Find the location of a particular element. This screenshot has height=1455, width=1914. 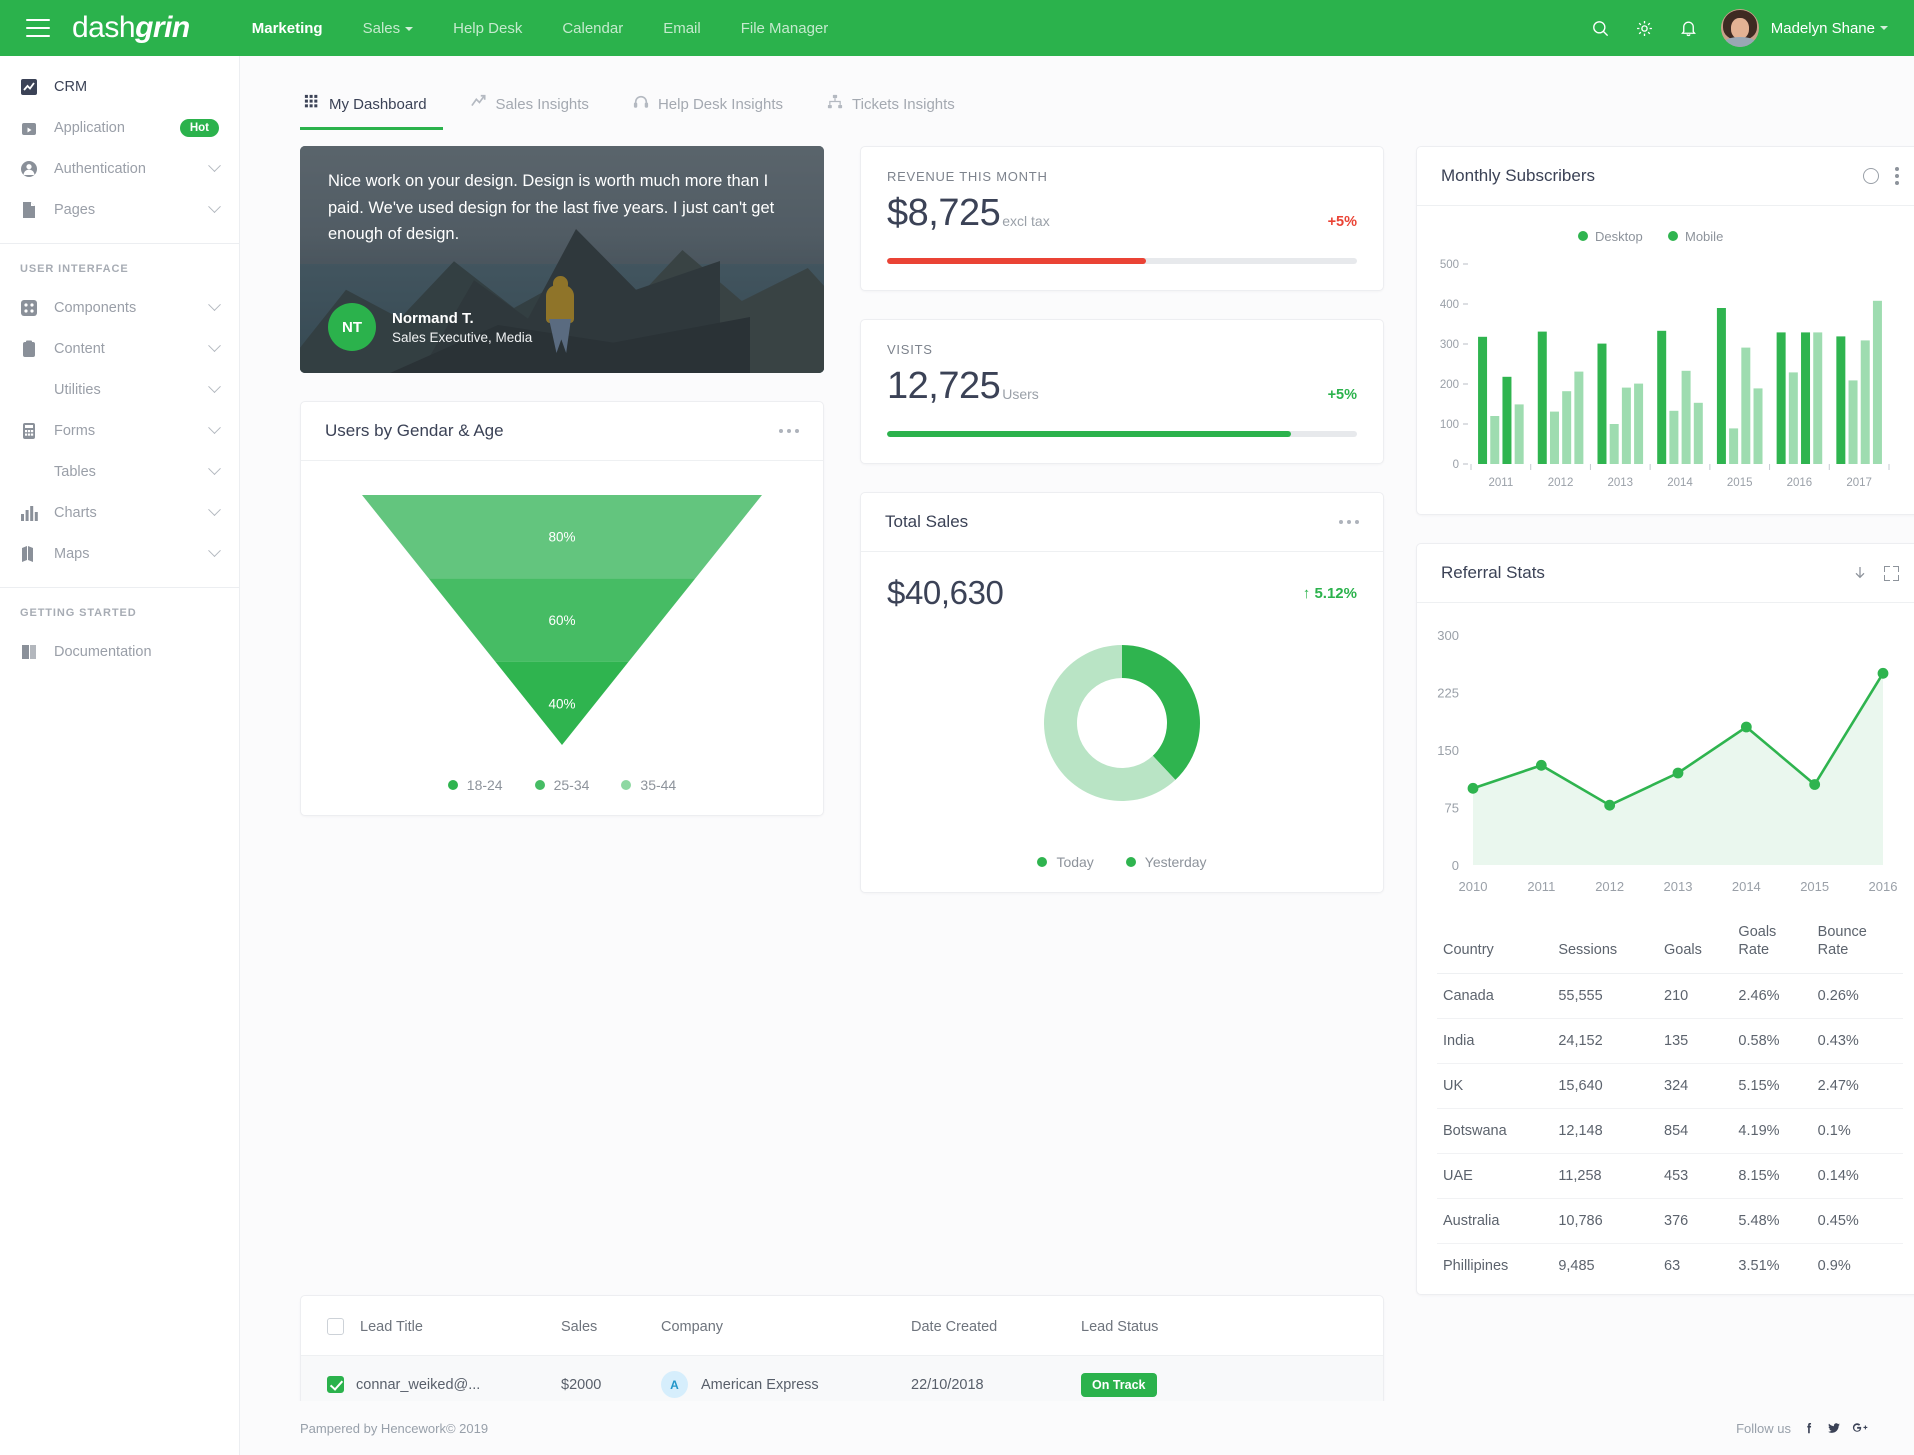

y-axis-tick: 200 is located at coordinates (1449, 385).